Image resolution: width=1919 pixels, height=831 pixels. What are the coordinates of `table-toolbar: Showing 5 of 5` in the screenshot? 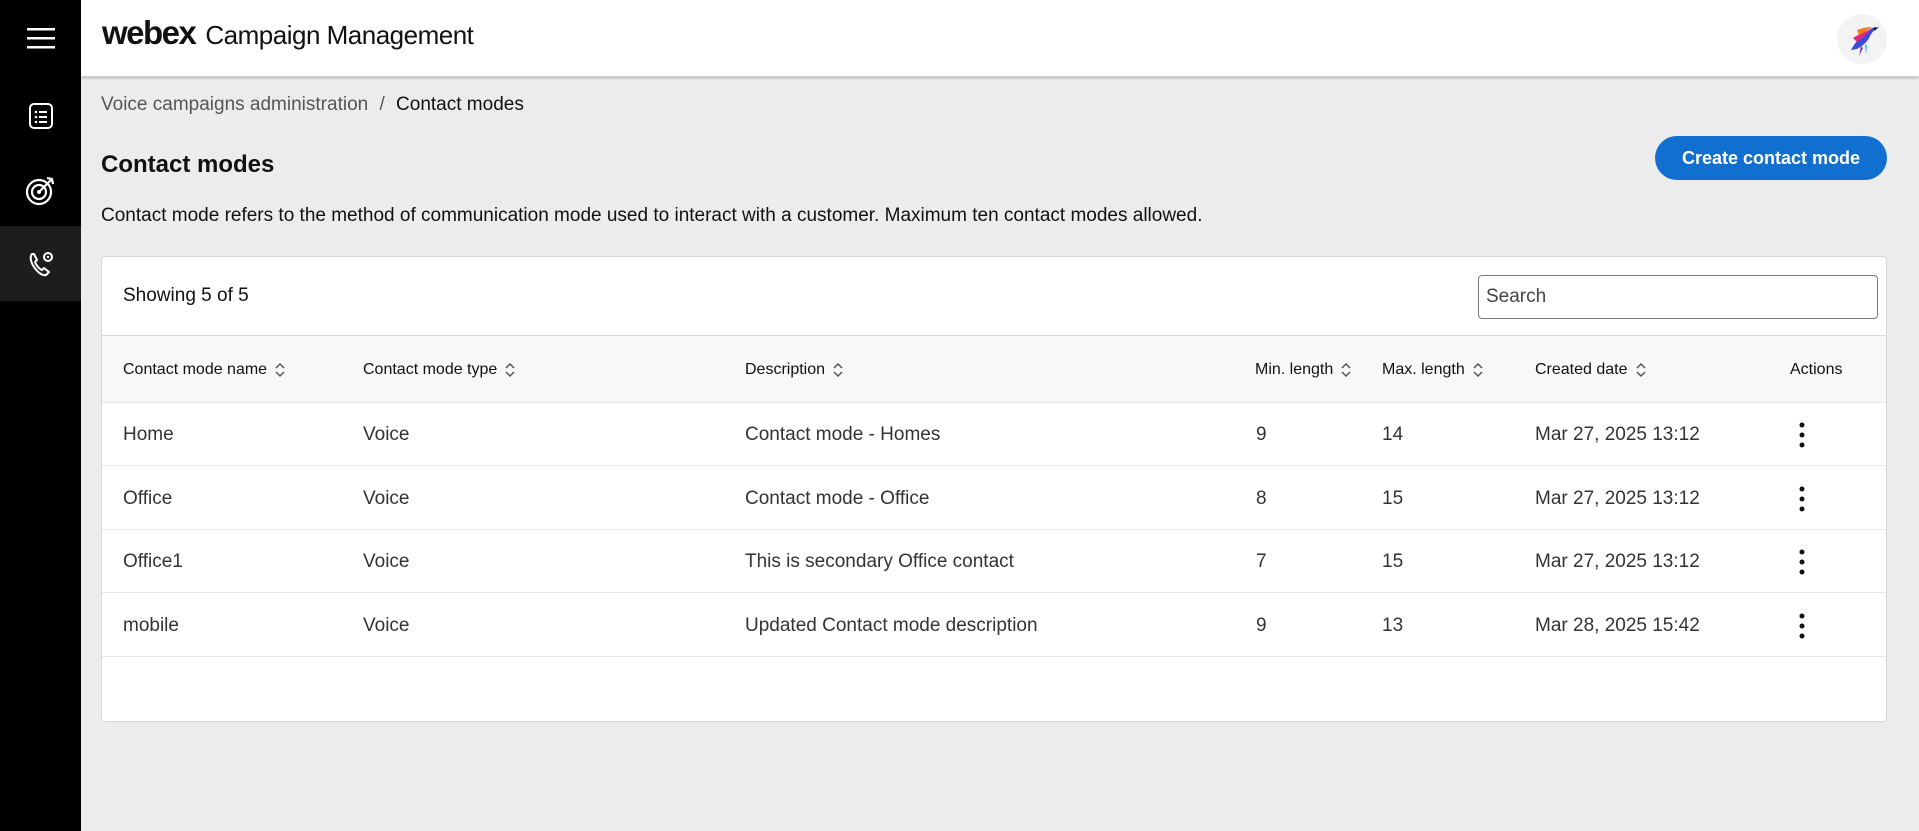 It's located at (994, 296).